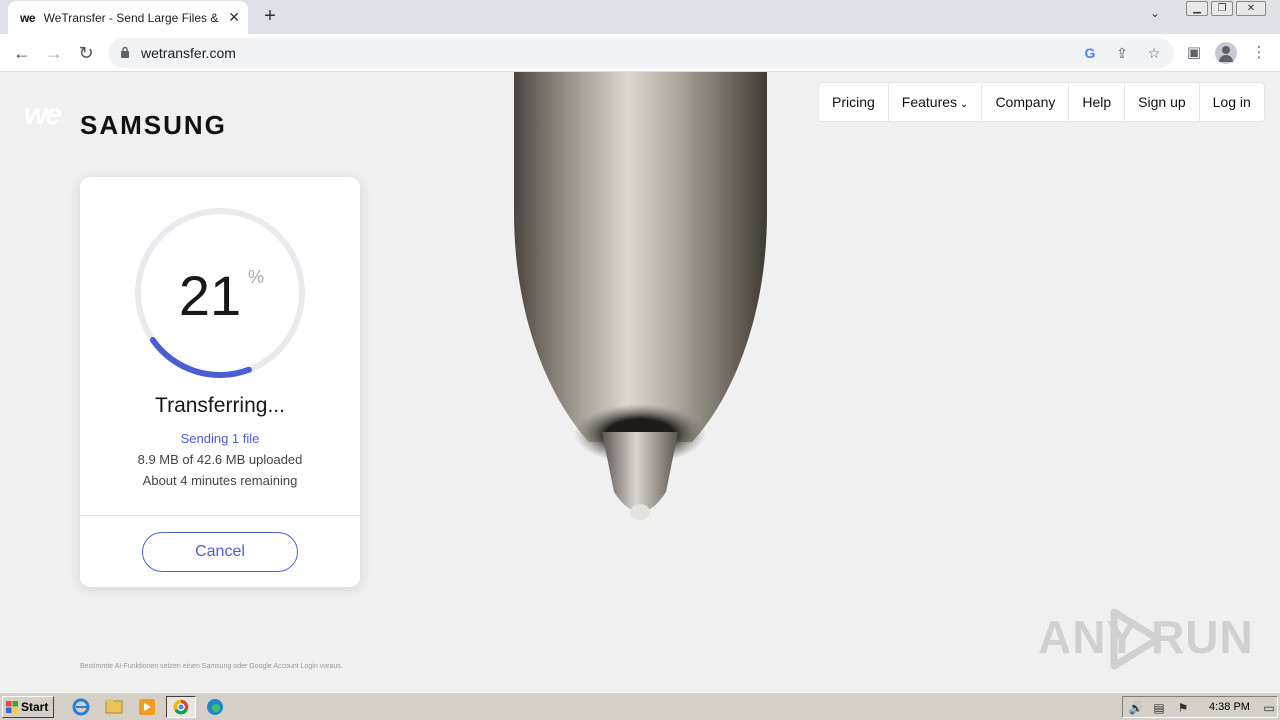 This screenshot has height=720, width=1280. What do you see at coordinates (1194, 53) in the screenshot?
I see `side-panel-icon: ▣` at bounding box center [1194, 53].